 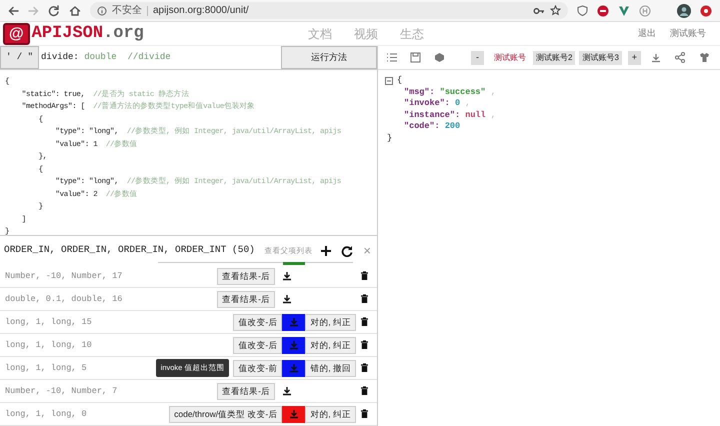 What do you see at coordinates (102, 11) in the screenshot?
I see `info-icon` at bounding box center [102, 11].